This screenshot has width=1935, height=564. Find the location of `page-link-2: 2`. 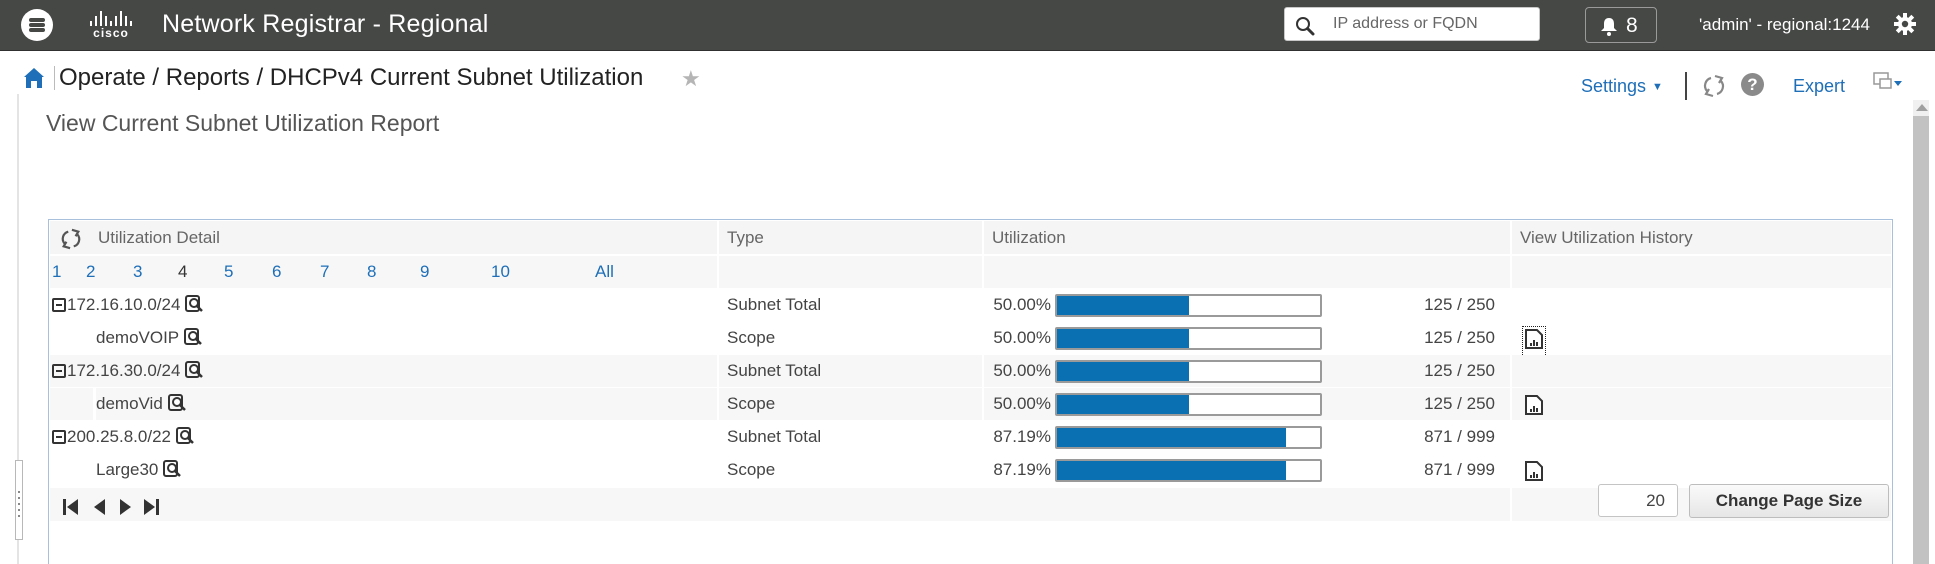

page-link-2: 2 is located at coordinates (90, 272).